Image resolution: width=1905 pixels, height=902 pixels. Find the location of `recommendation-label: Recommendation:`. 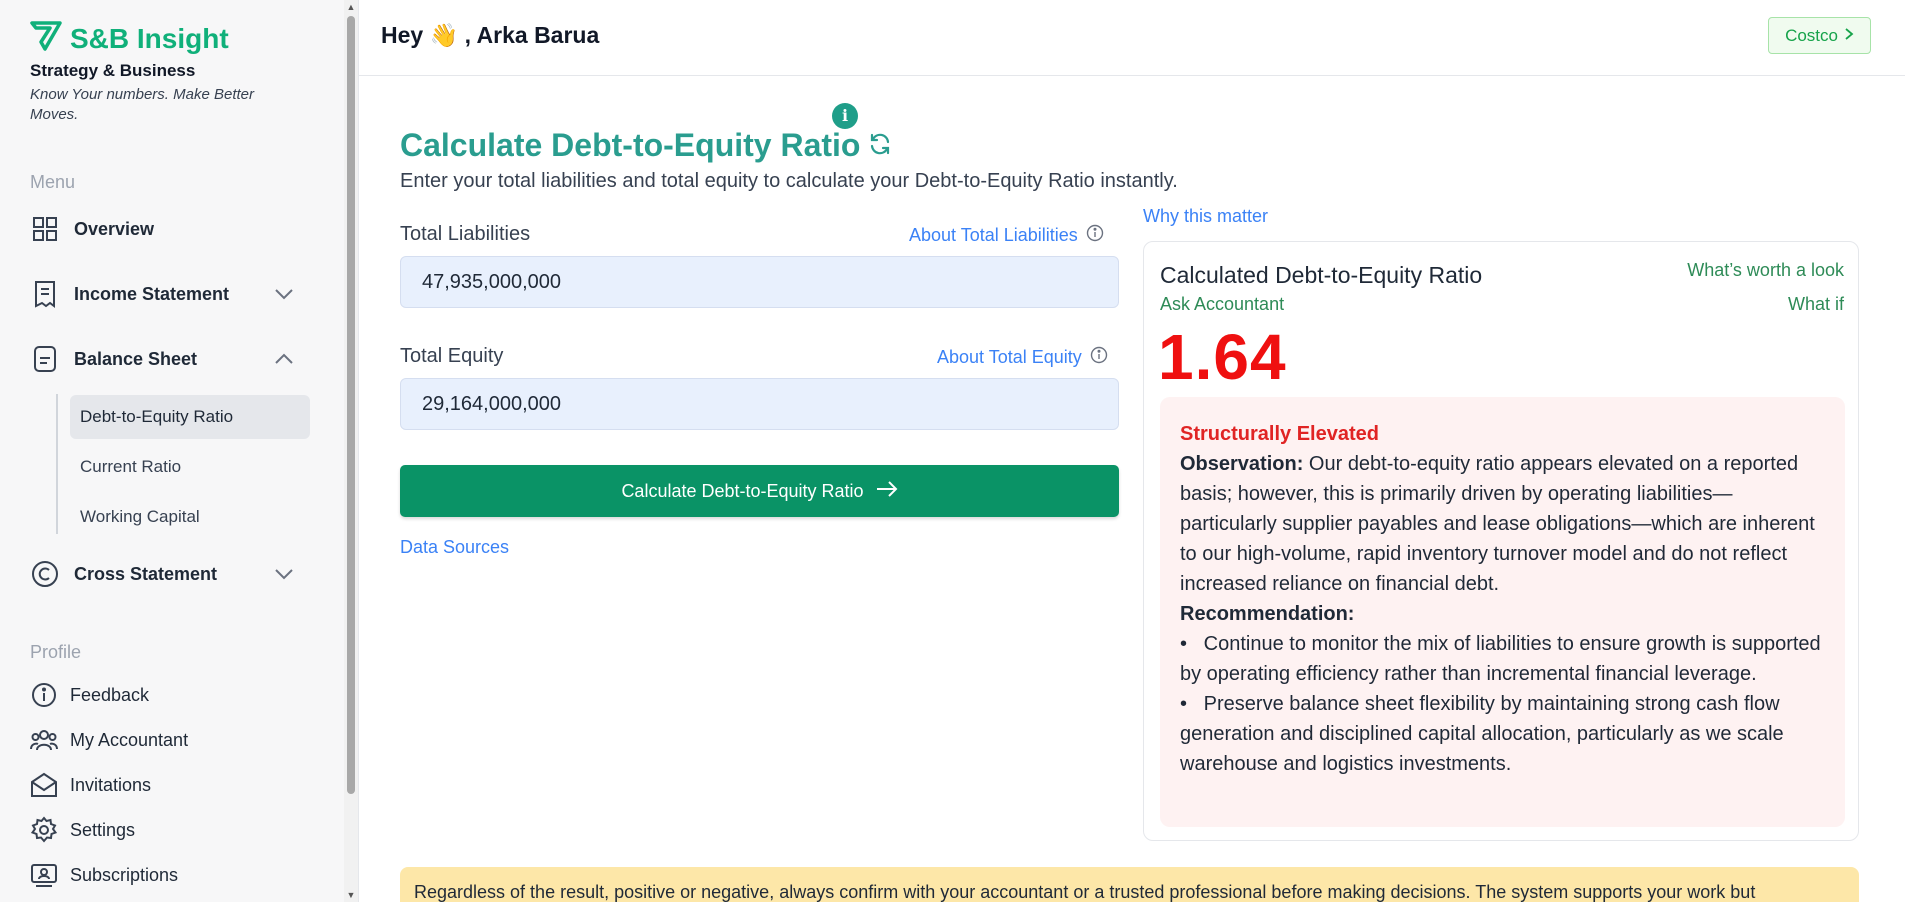

recommendation-label: Recommendation: is located at coordinates (1267, 614).